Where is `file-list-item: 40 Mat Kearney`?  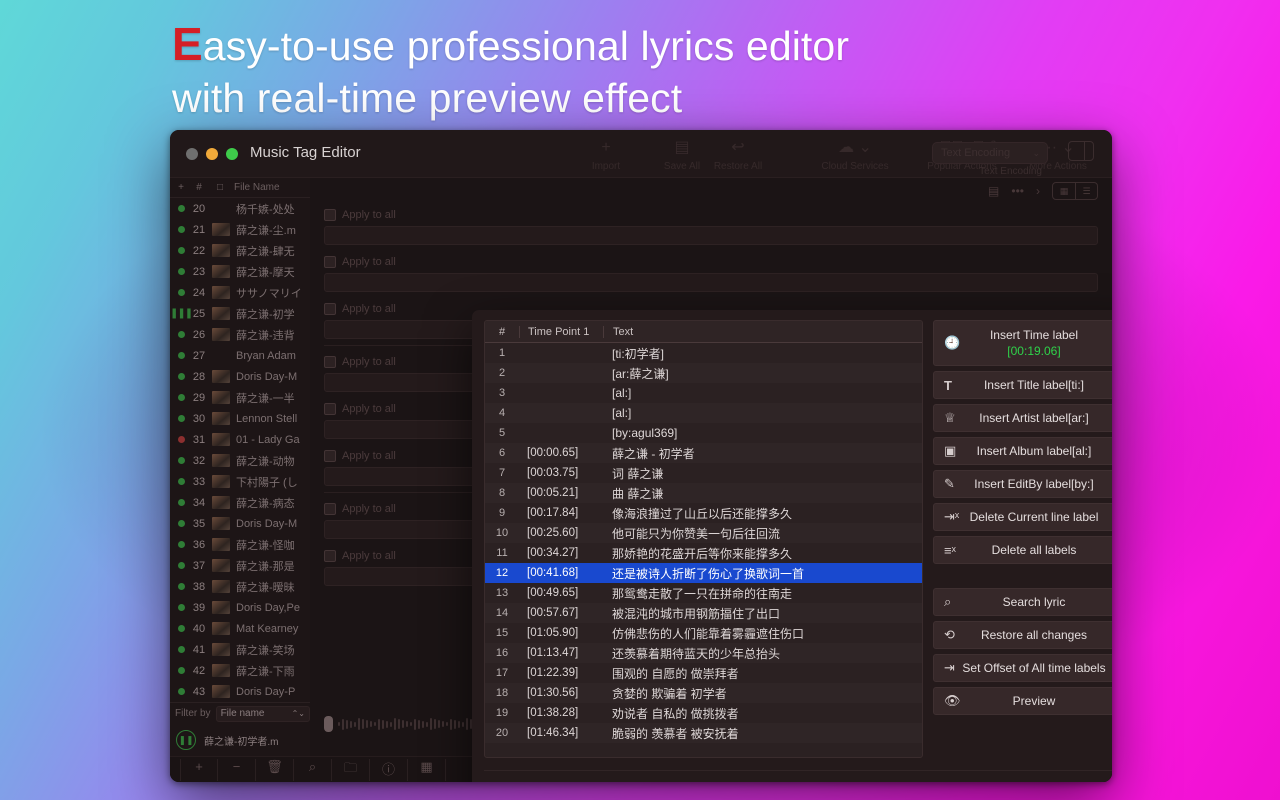 file-list-item: 40 Mat Kearney is located at coordinates (240, 628).